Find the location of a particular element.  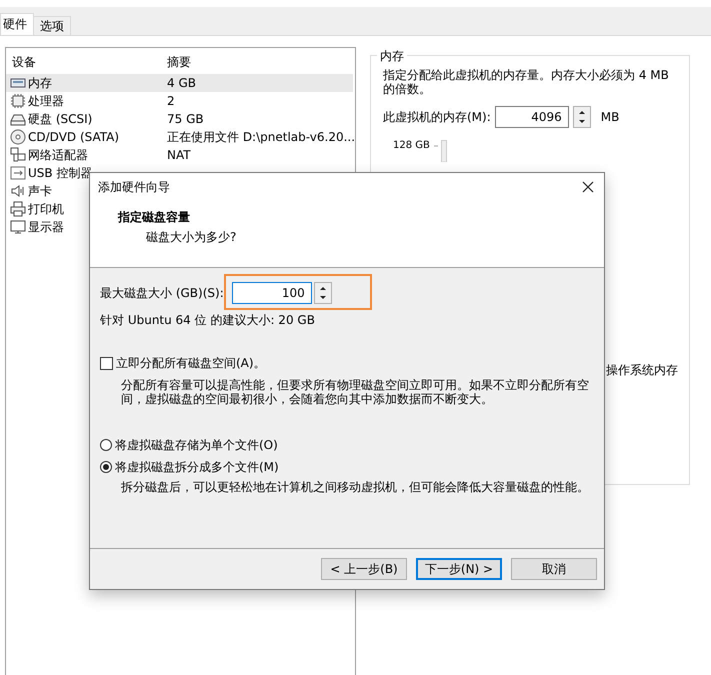

device-name: CD/DVD (SATA) is located at coordinates (74, 137).